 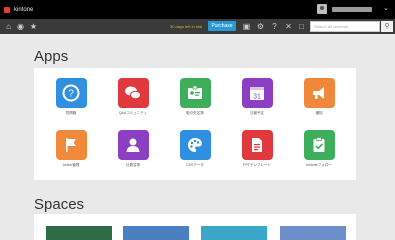 I want to click on app-item: 社員名簿, so click(x=133, y=149).